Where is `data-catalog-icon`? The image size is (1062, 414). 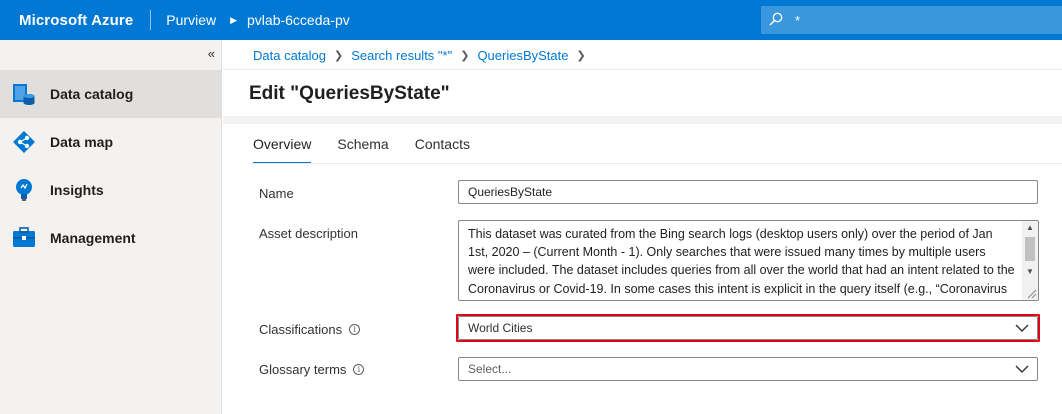 data-catalog-icon is located at coordinates (24, 94).